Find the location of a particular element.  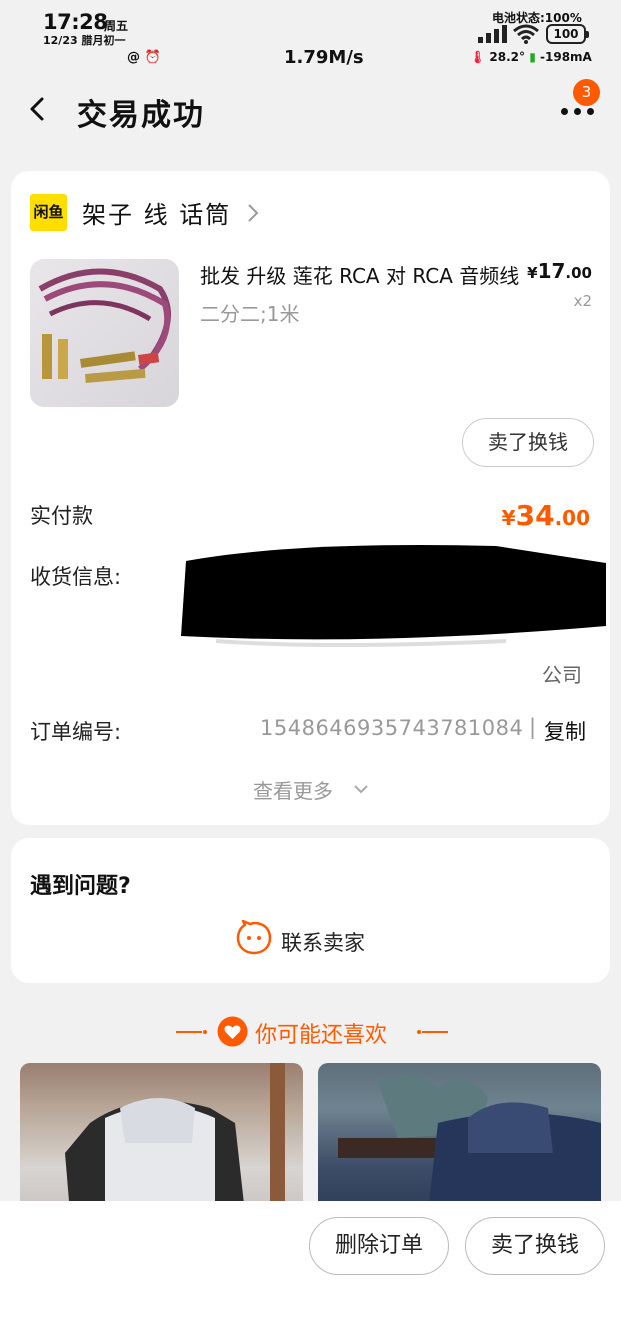

sell-for-cash-button: 卖了换钱 is located at coordinates (528, 442).